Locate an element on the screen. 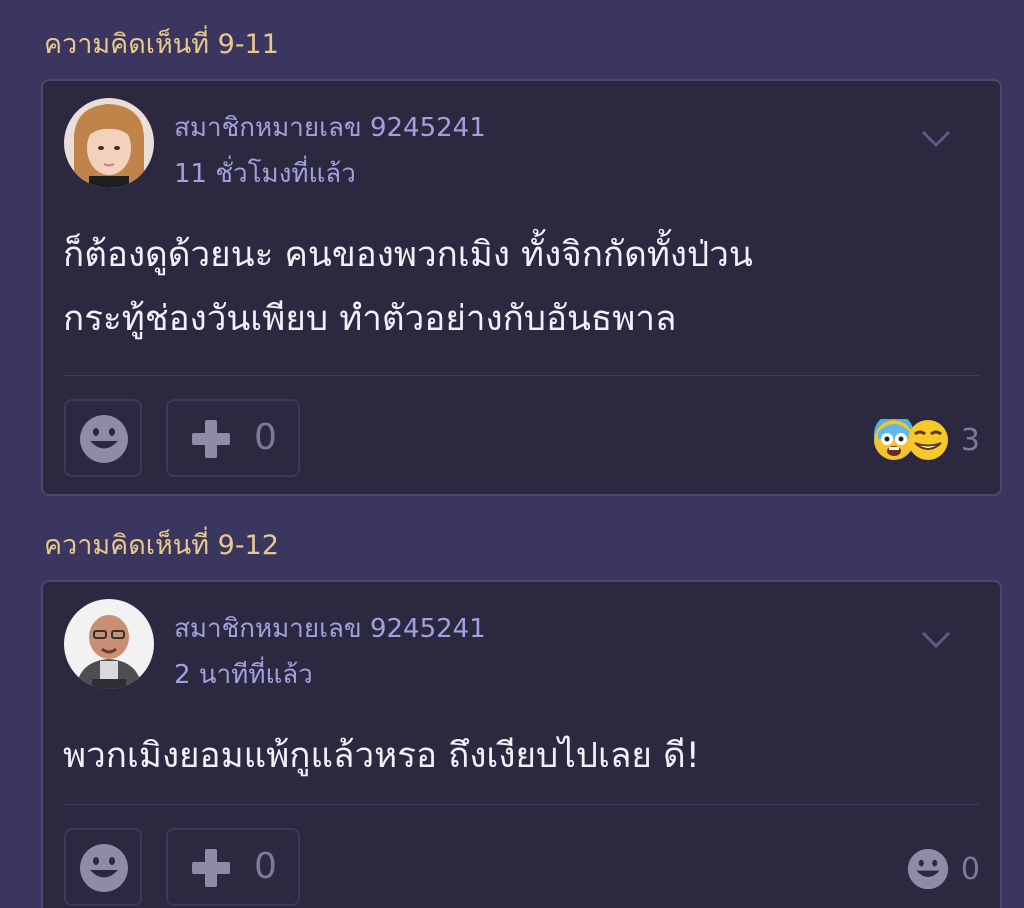 This screenshot has height=908, width=1024. avatar-girl-icon is located at coordinates (109, 143).